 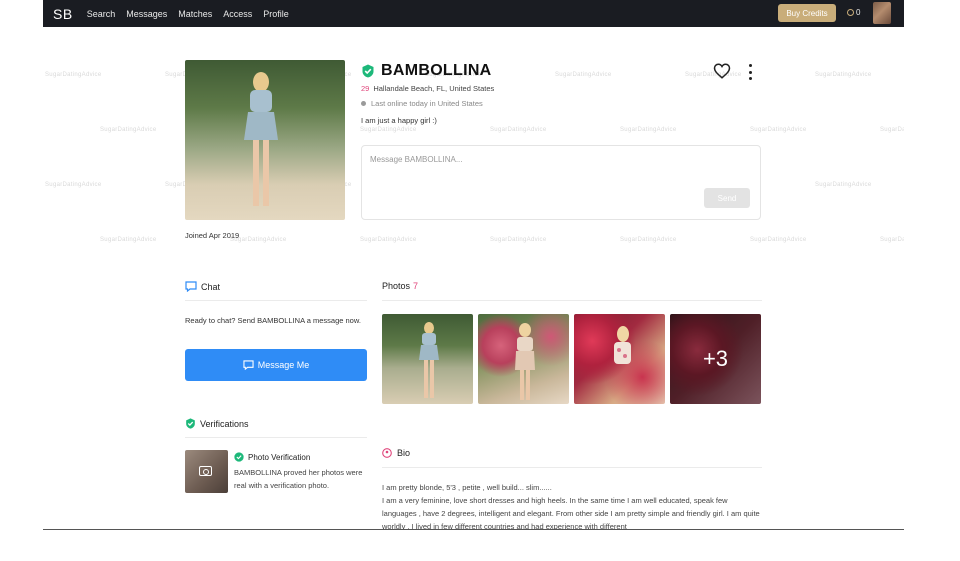 I want to click on photo-verification-label: Photo Verification, so click(x=279, y=457).